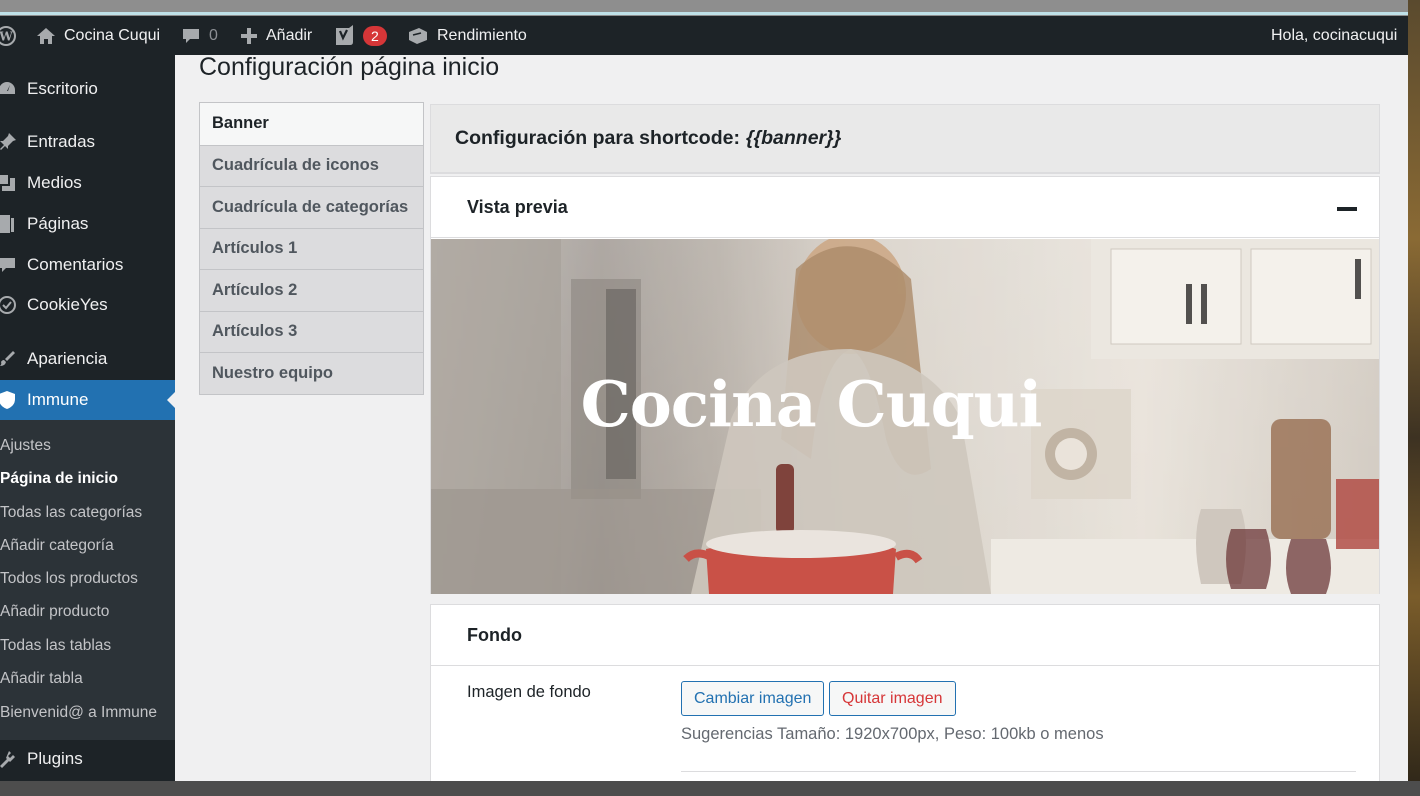 The width and height of the screenshot is (1420, 796). Describe the element at coordinates (482, 35) in the screenshot. I see `performance-label: Rendimiento` at that location.